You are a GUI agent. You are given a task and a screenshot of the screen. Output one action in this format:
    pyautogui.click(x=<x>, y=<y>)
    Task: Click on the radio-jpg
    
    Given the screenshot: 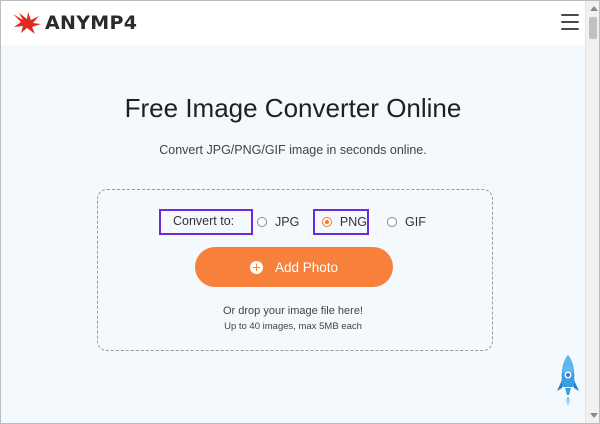 What is the action you would take?
    pyautogui.click(x=262, y=222)
    